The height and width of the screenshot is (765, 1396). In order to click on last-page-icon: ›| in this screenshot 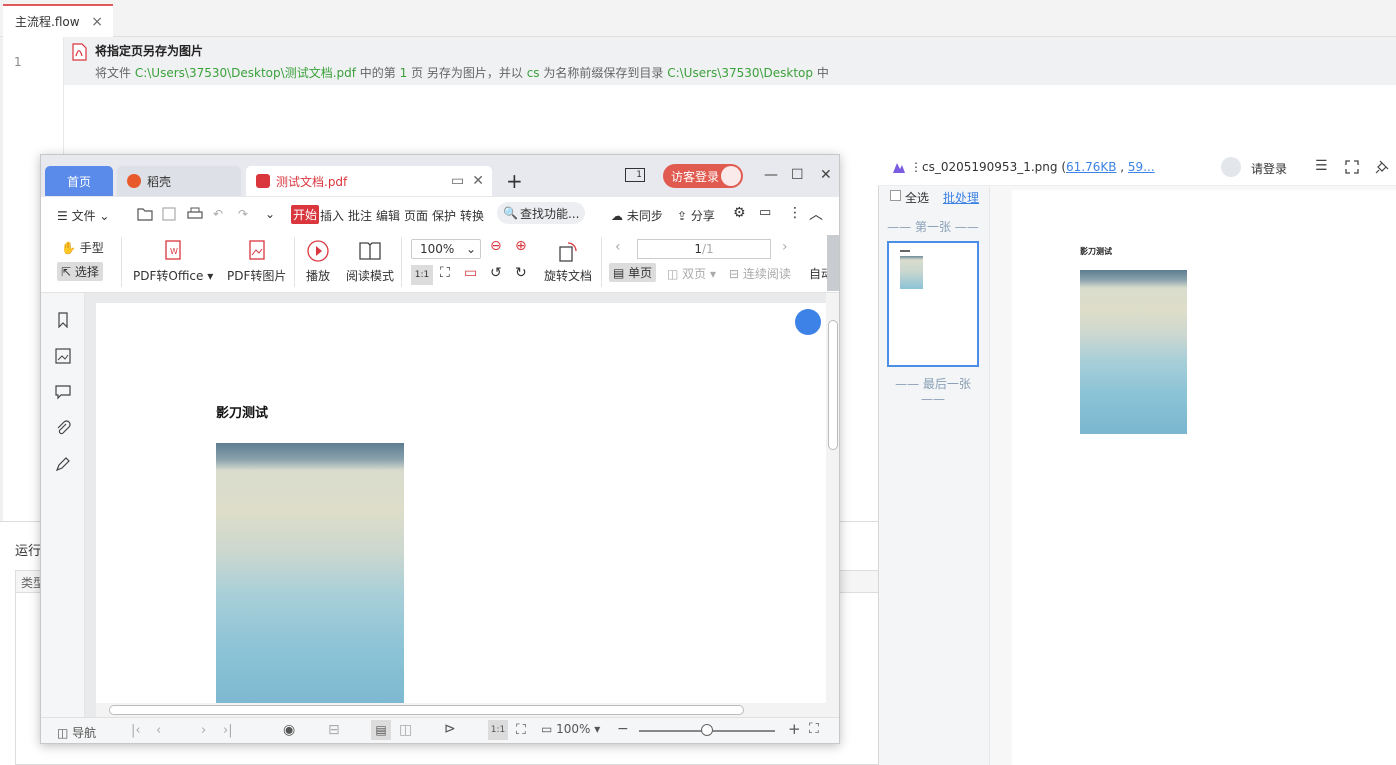, I will do `click(228, 730)`.